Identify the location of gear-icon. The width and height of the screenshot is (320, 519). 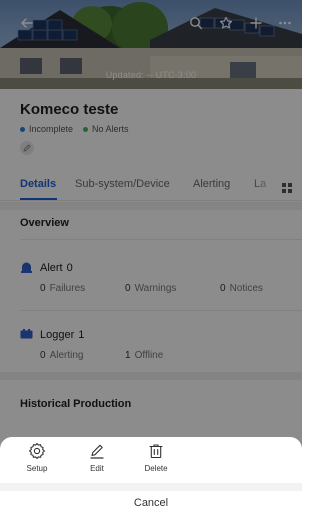
(37, 451).